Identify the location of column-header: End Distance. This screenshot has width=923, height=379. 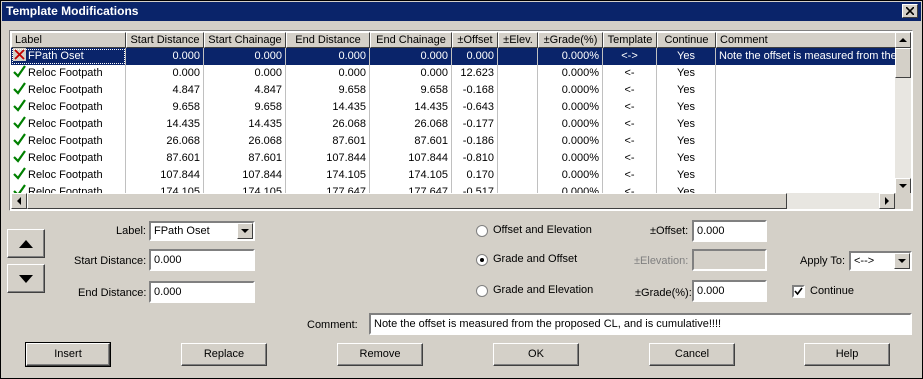
(328, 40).